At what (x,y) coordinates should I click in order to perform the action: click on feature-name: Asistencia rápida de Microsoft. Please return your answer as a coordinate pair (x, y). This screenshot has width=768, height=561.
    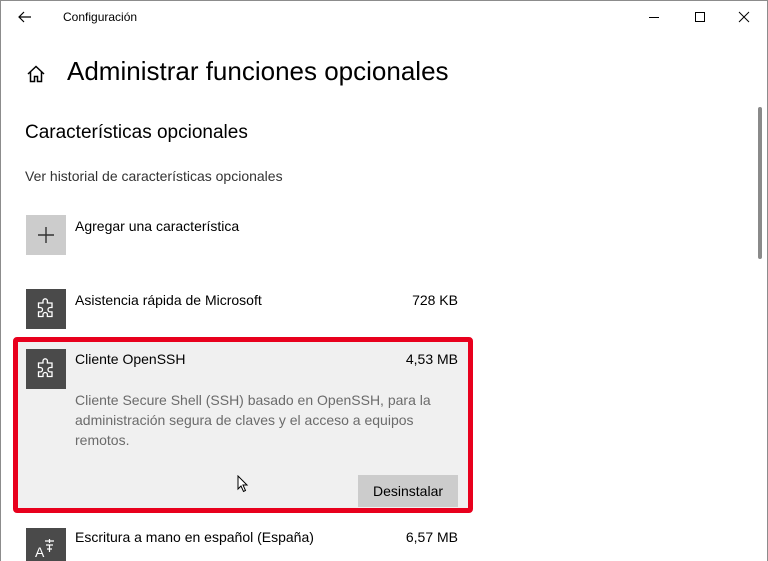
    Looking at the image, I should click on (168, 300).